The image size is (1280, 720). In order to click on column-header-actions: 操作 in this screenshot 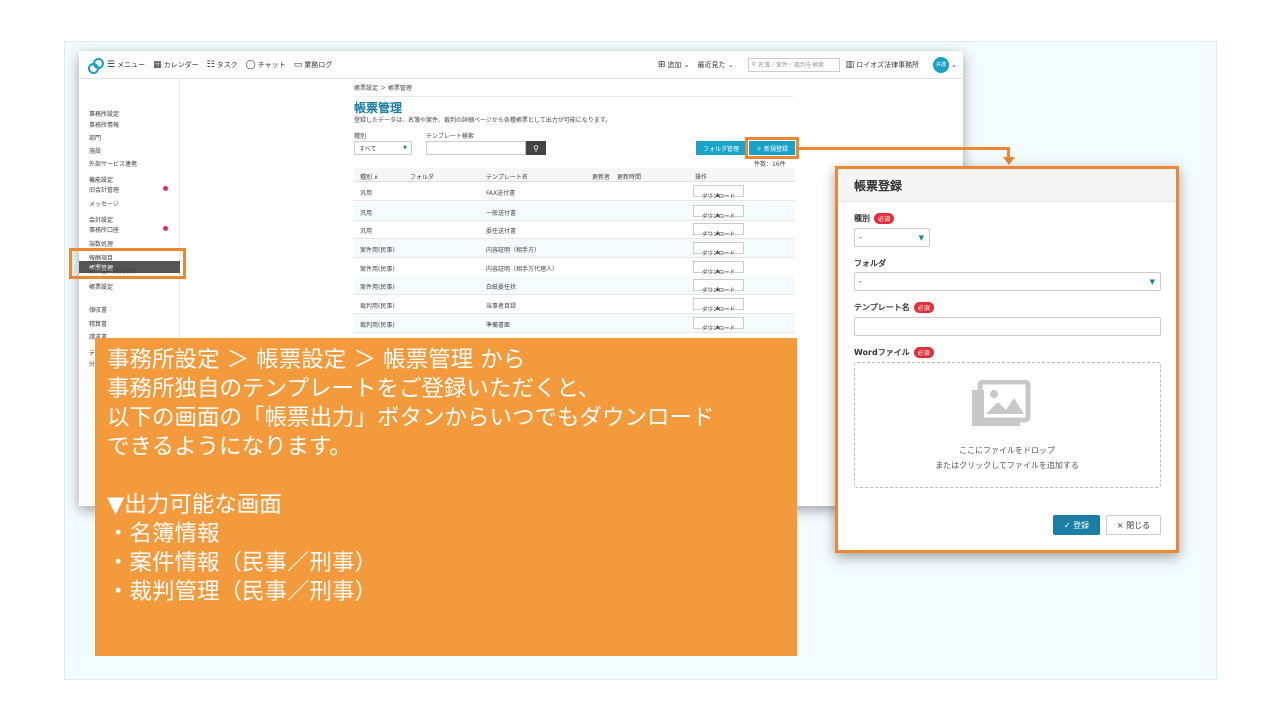, I will do `click(701, 177)`.